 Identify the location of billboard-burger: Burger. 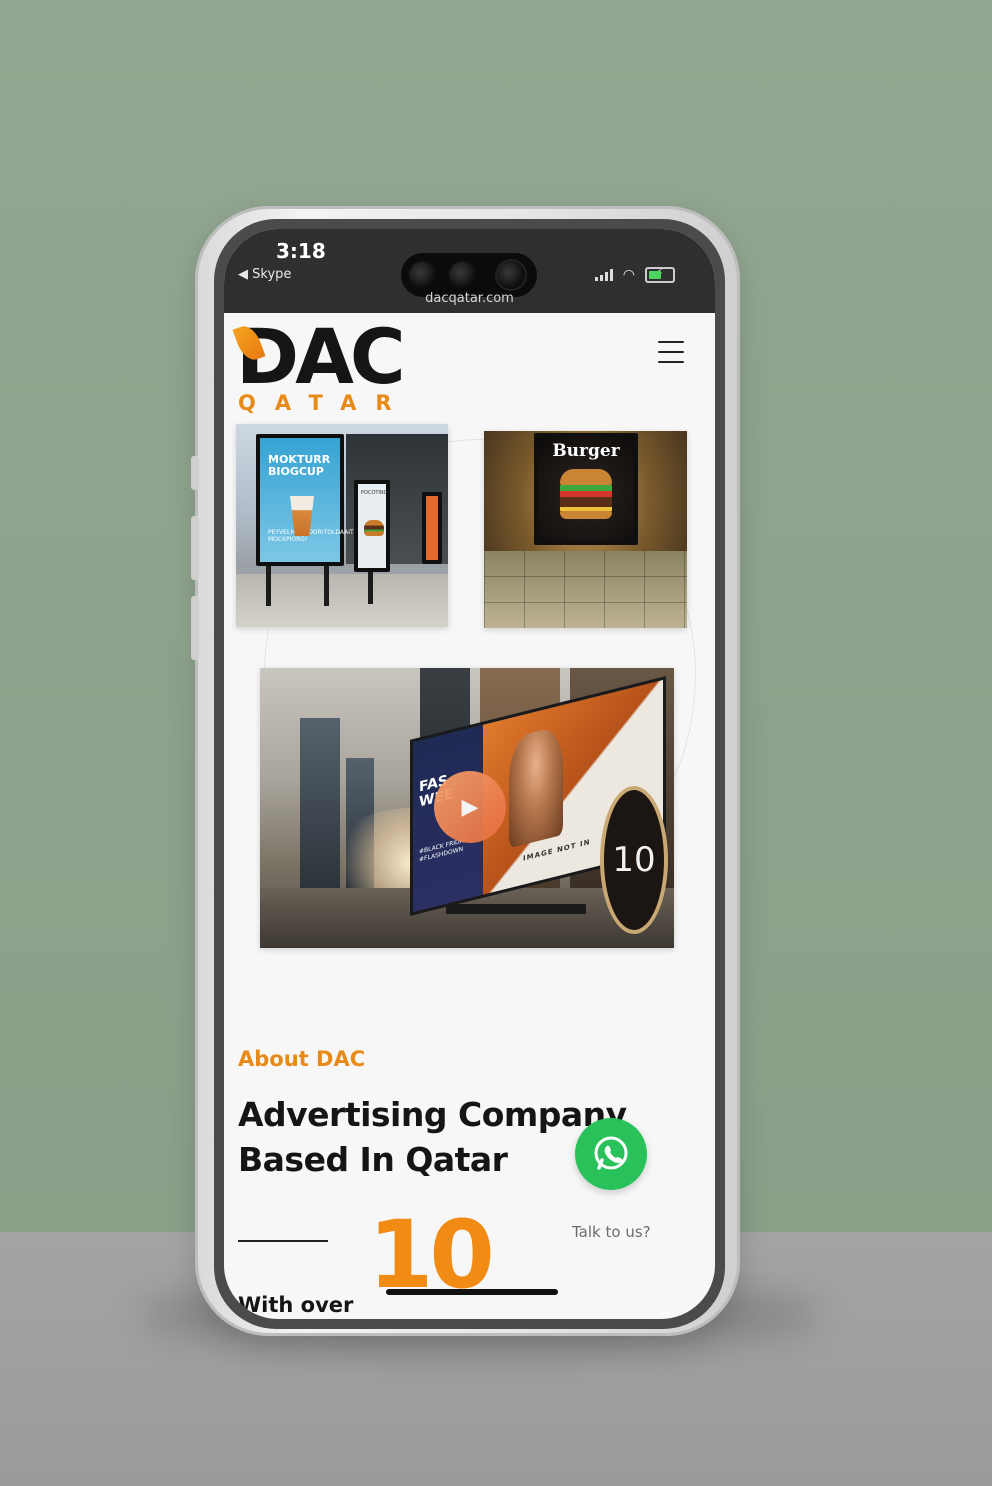
(586, 489).